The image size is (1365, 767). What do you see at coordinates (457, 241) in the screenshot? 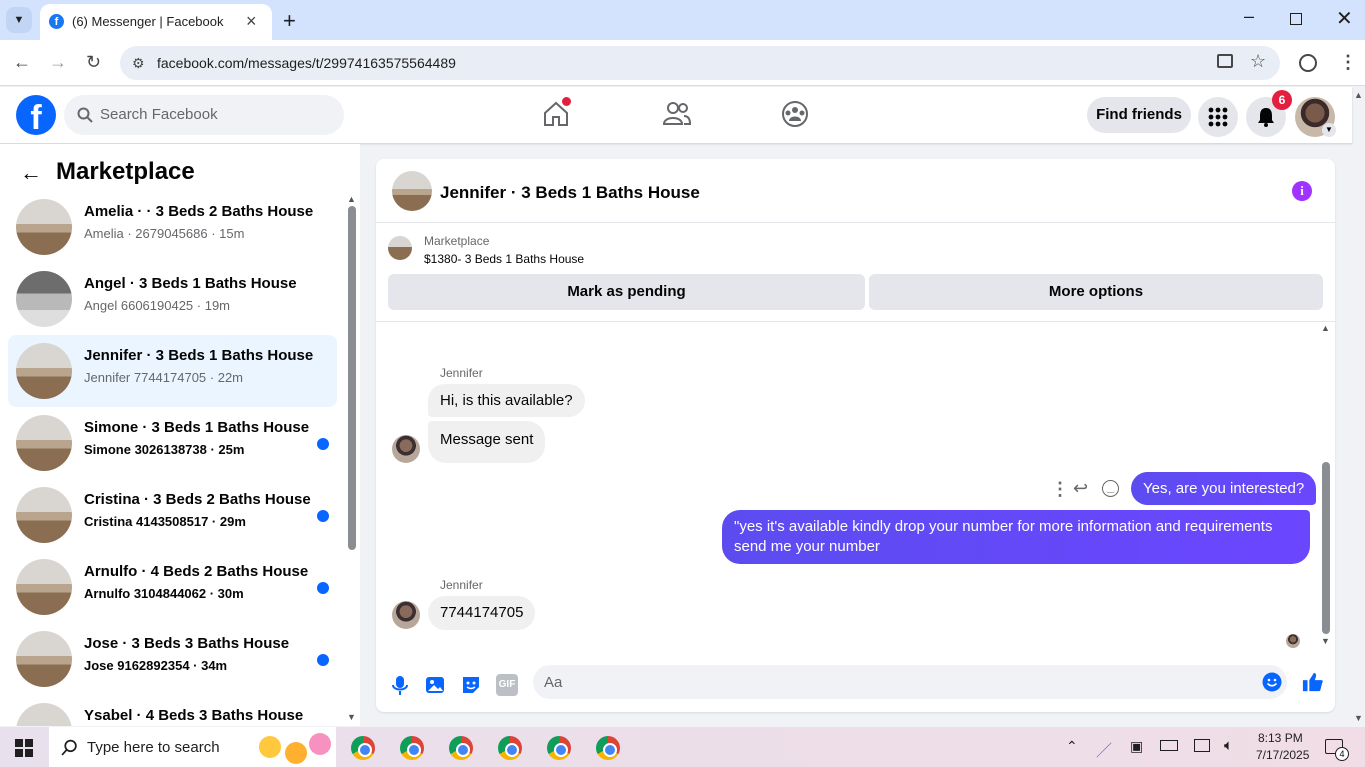
I see `marketplace-label: Marketplace` at bounding box center [457, 241].